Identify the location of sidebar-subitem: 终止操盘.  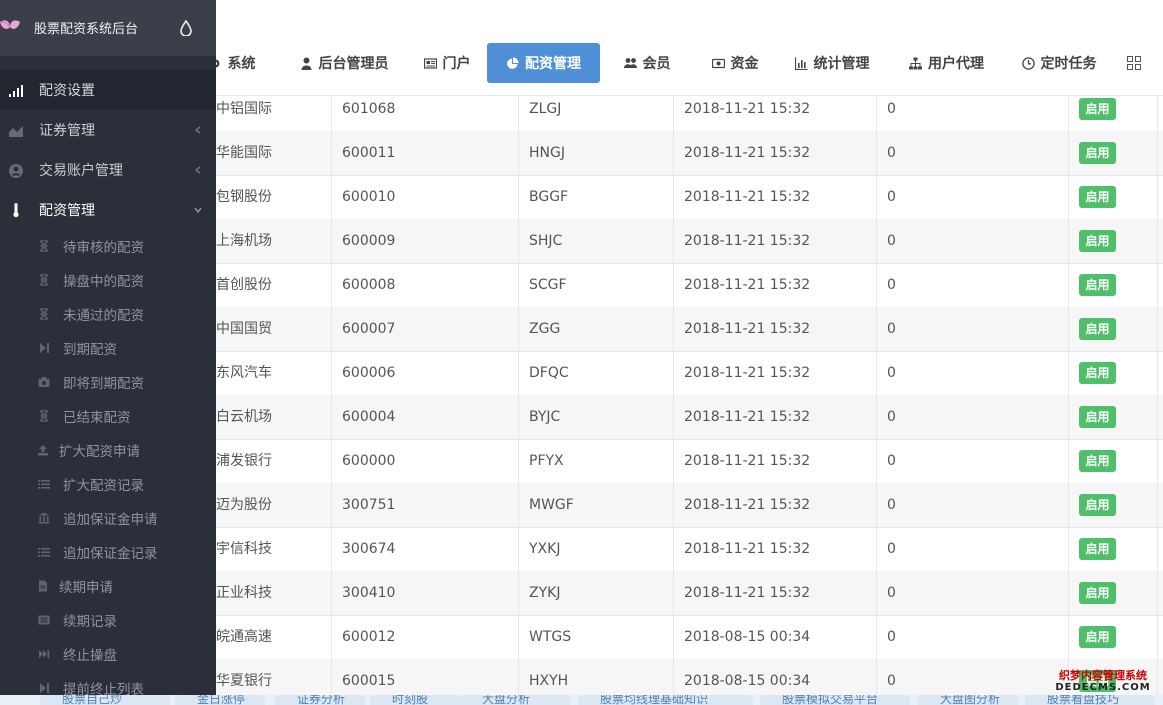
(108, 654).